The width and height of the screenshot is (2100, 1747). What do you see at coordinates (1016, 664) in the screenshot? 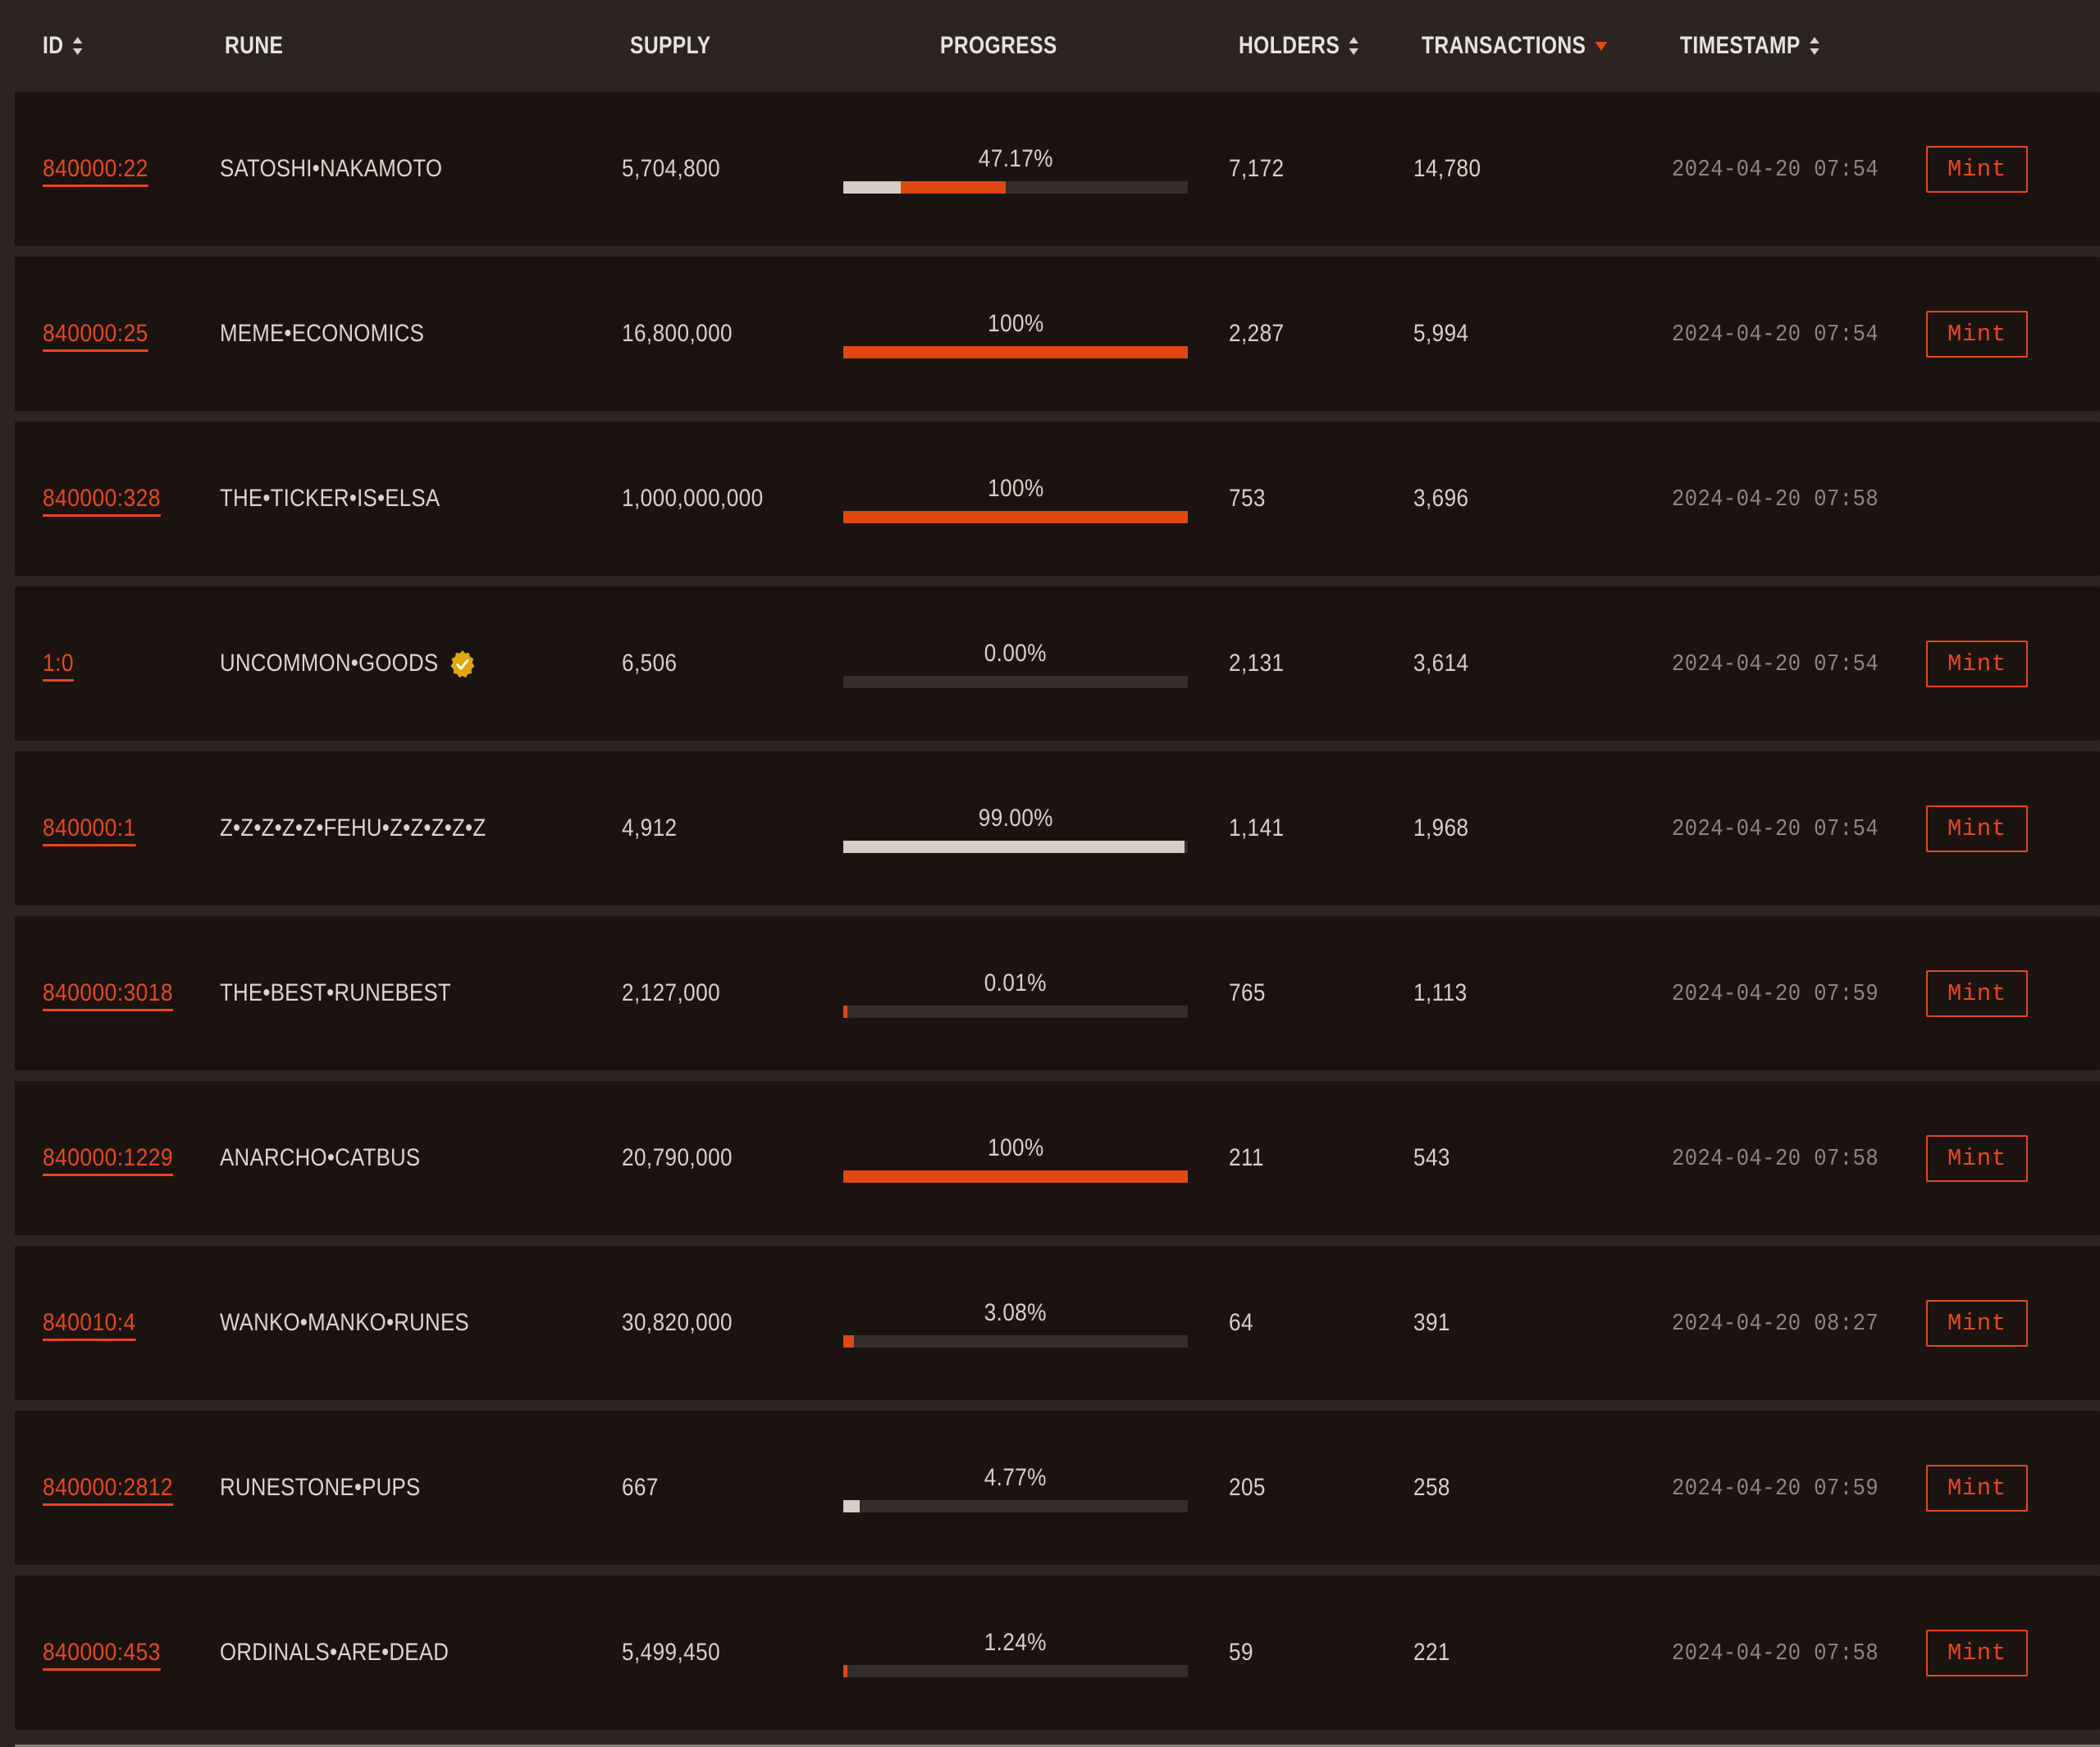
I see `progress-bar: 0.00%` at bounding box center [1016, 664].